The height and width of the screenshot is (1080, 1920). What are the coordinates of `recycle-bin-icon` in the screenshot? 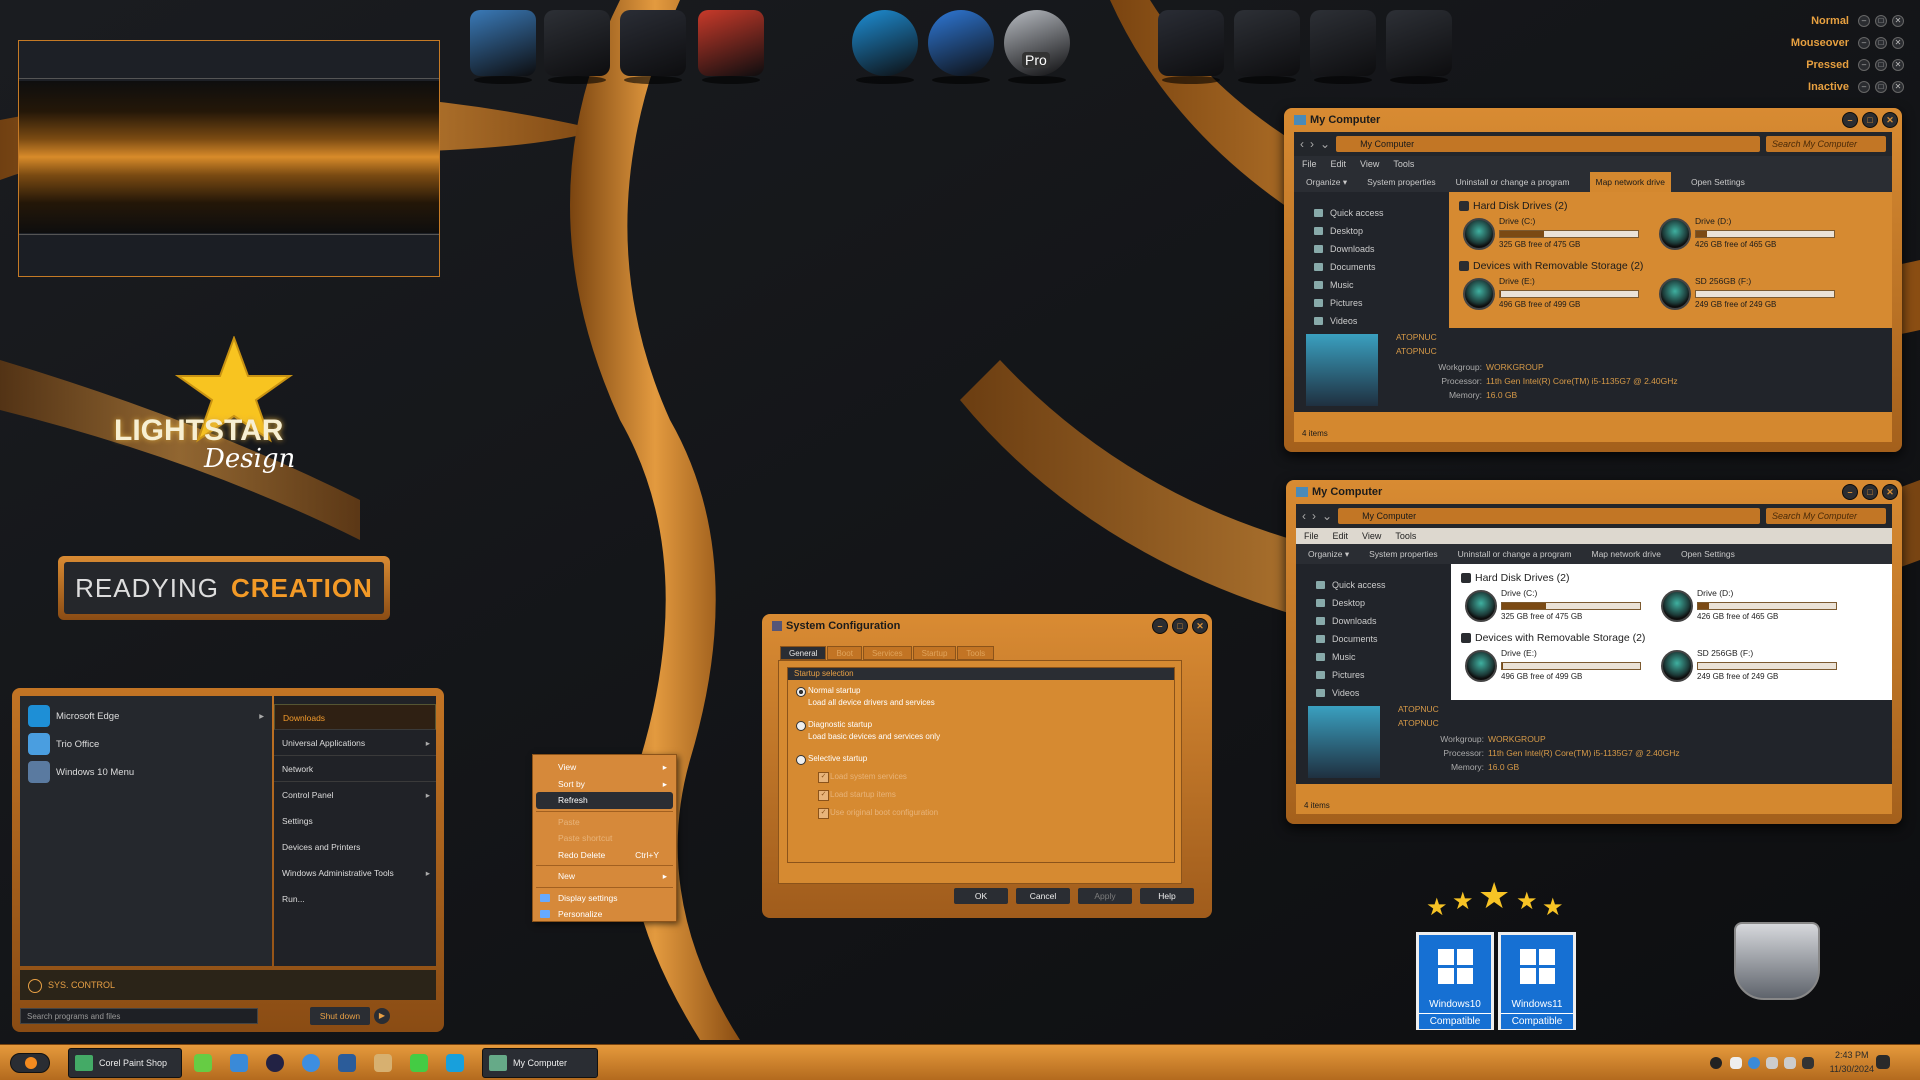 It's located at (1777, 961).